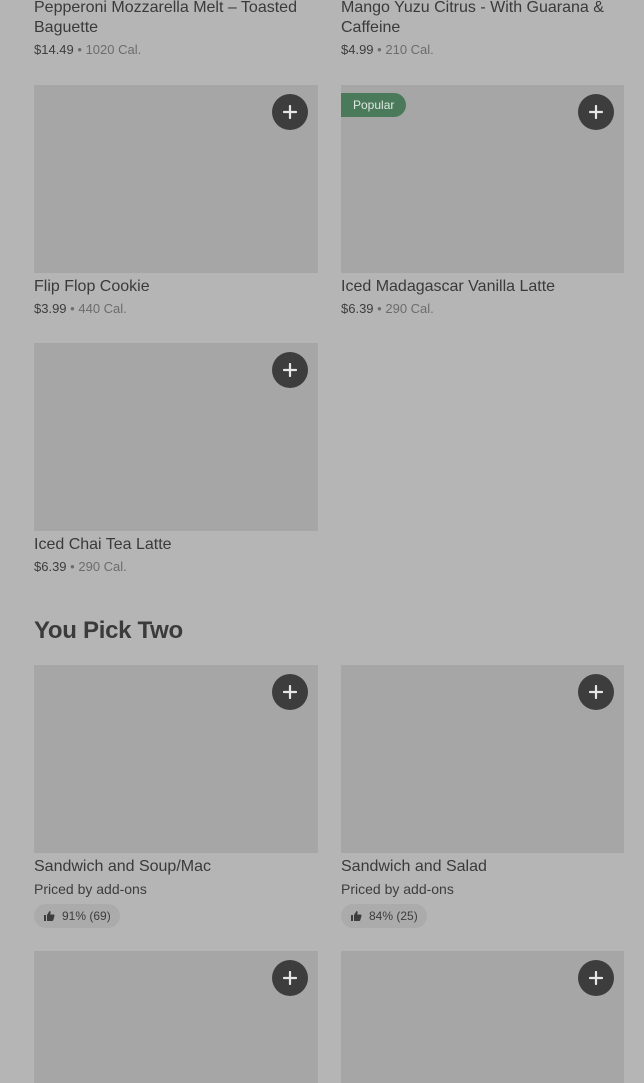 The height and width of the screenshot is (1083, 644). I want to click on rating-badge: 91% (69), so click(77, 916).